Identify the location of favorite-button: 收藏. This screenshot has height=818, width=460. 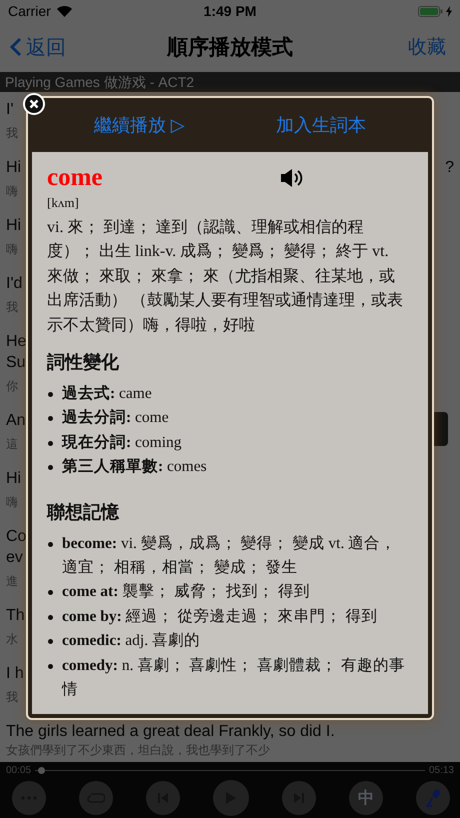
(427, 47).